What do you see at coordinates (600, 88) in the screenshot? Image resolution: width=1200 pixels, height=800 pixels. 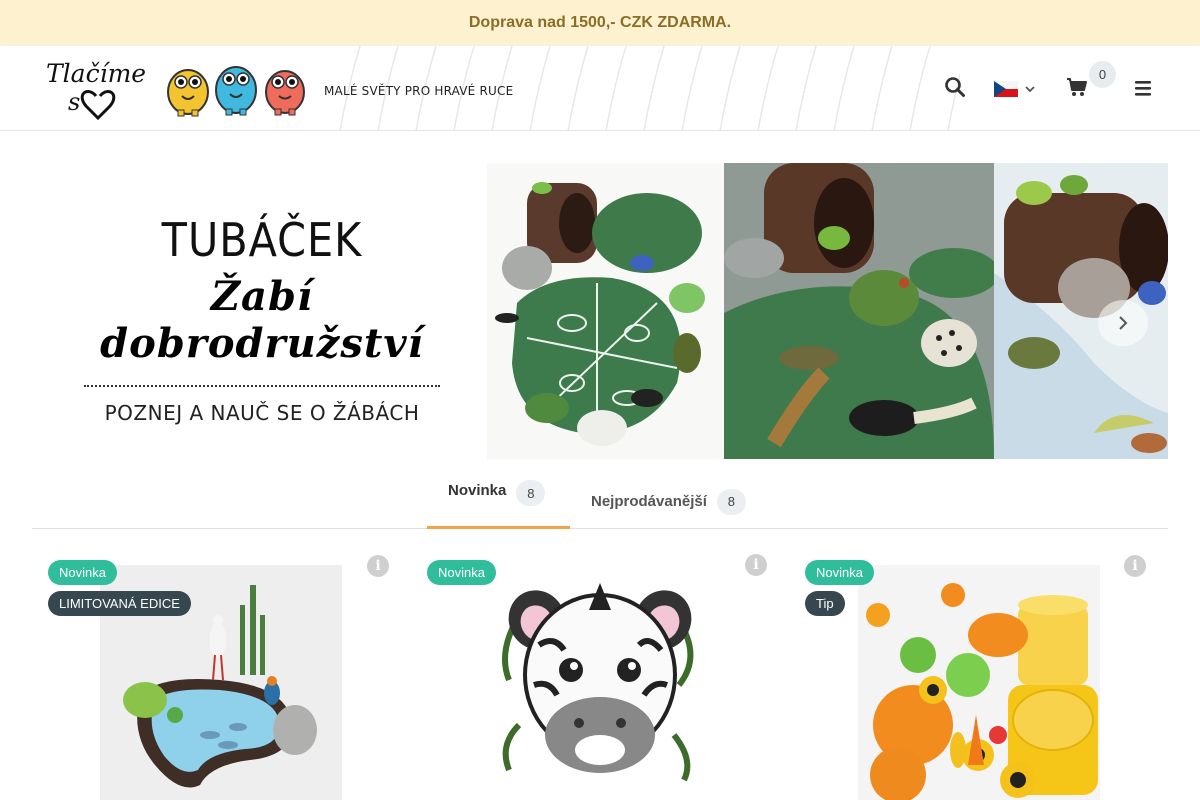 I see `site-header: Tlačíme s MALÉ SVĚTY PRO HRAVÉ RUCE 0` at bounding box center [600, 88].